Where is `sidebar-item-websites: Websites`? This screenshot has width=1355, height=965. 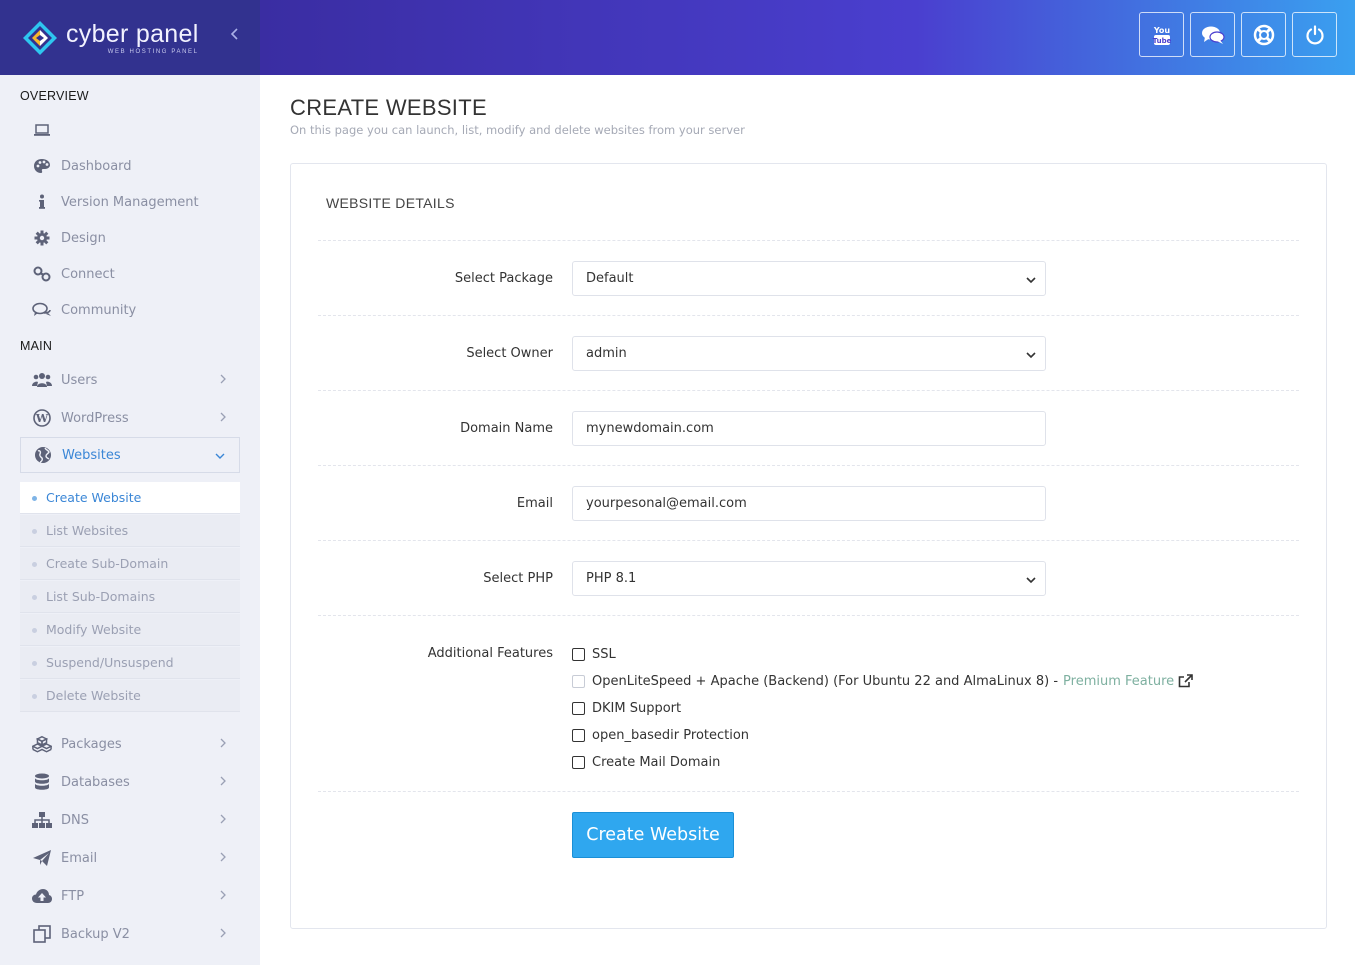
sidebar-item-websites: Websites is located at coordinates (130, 455).